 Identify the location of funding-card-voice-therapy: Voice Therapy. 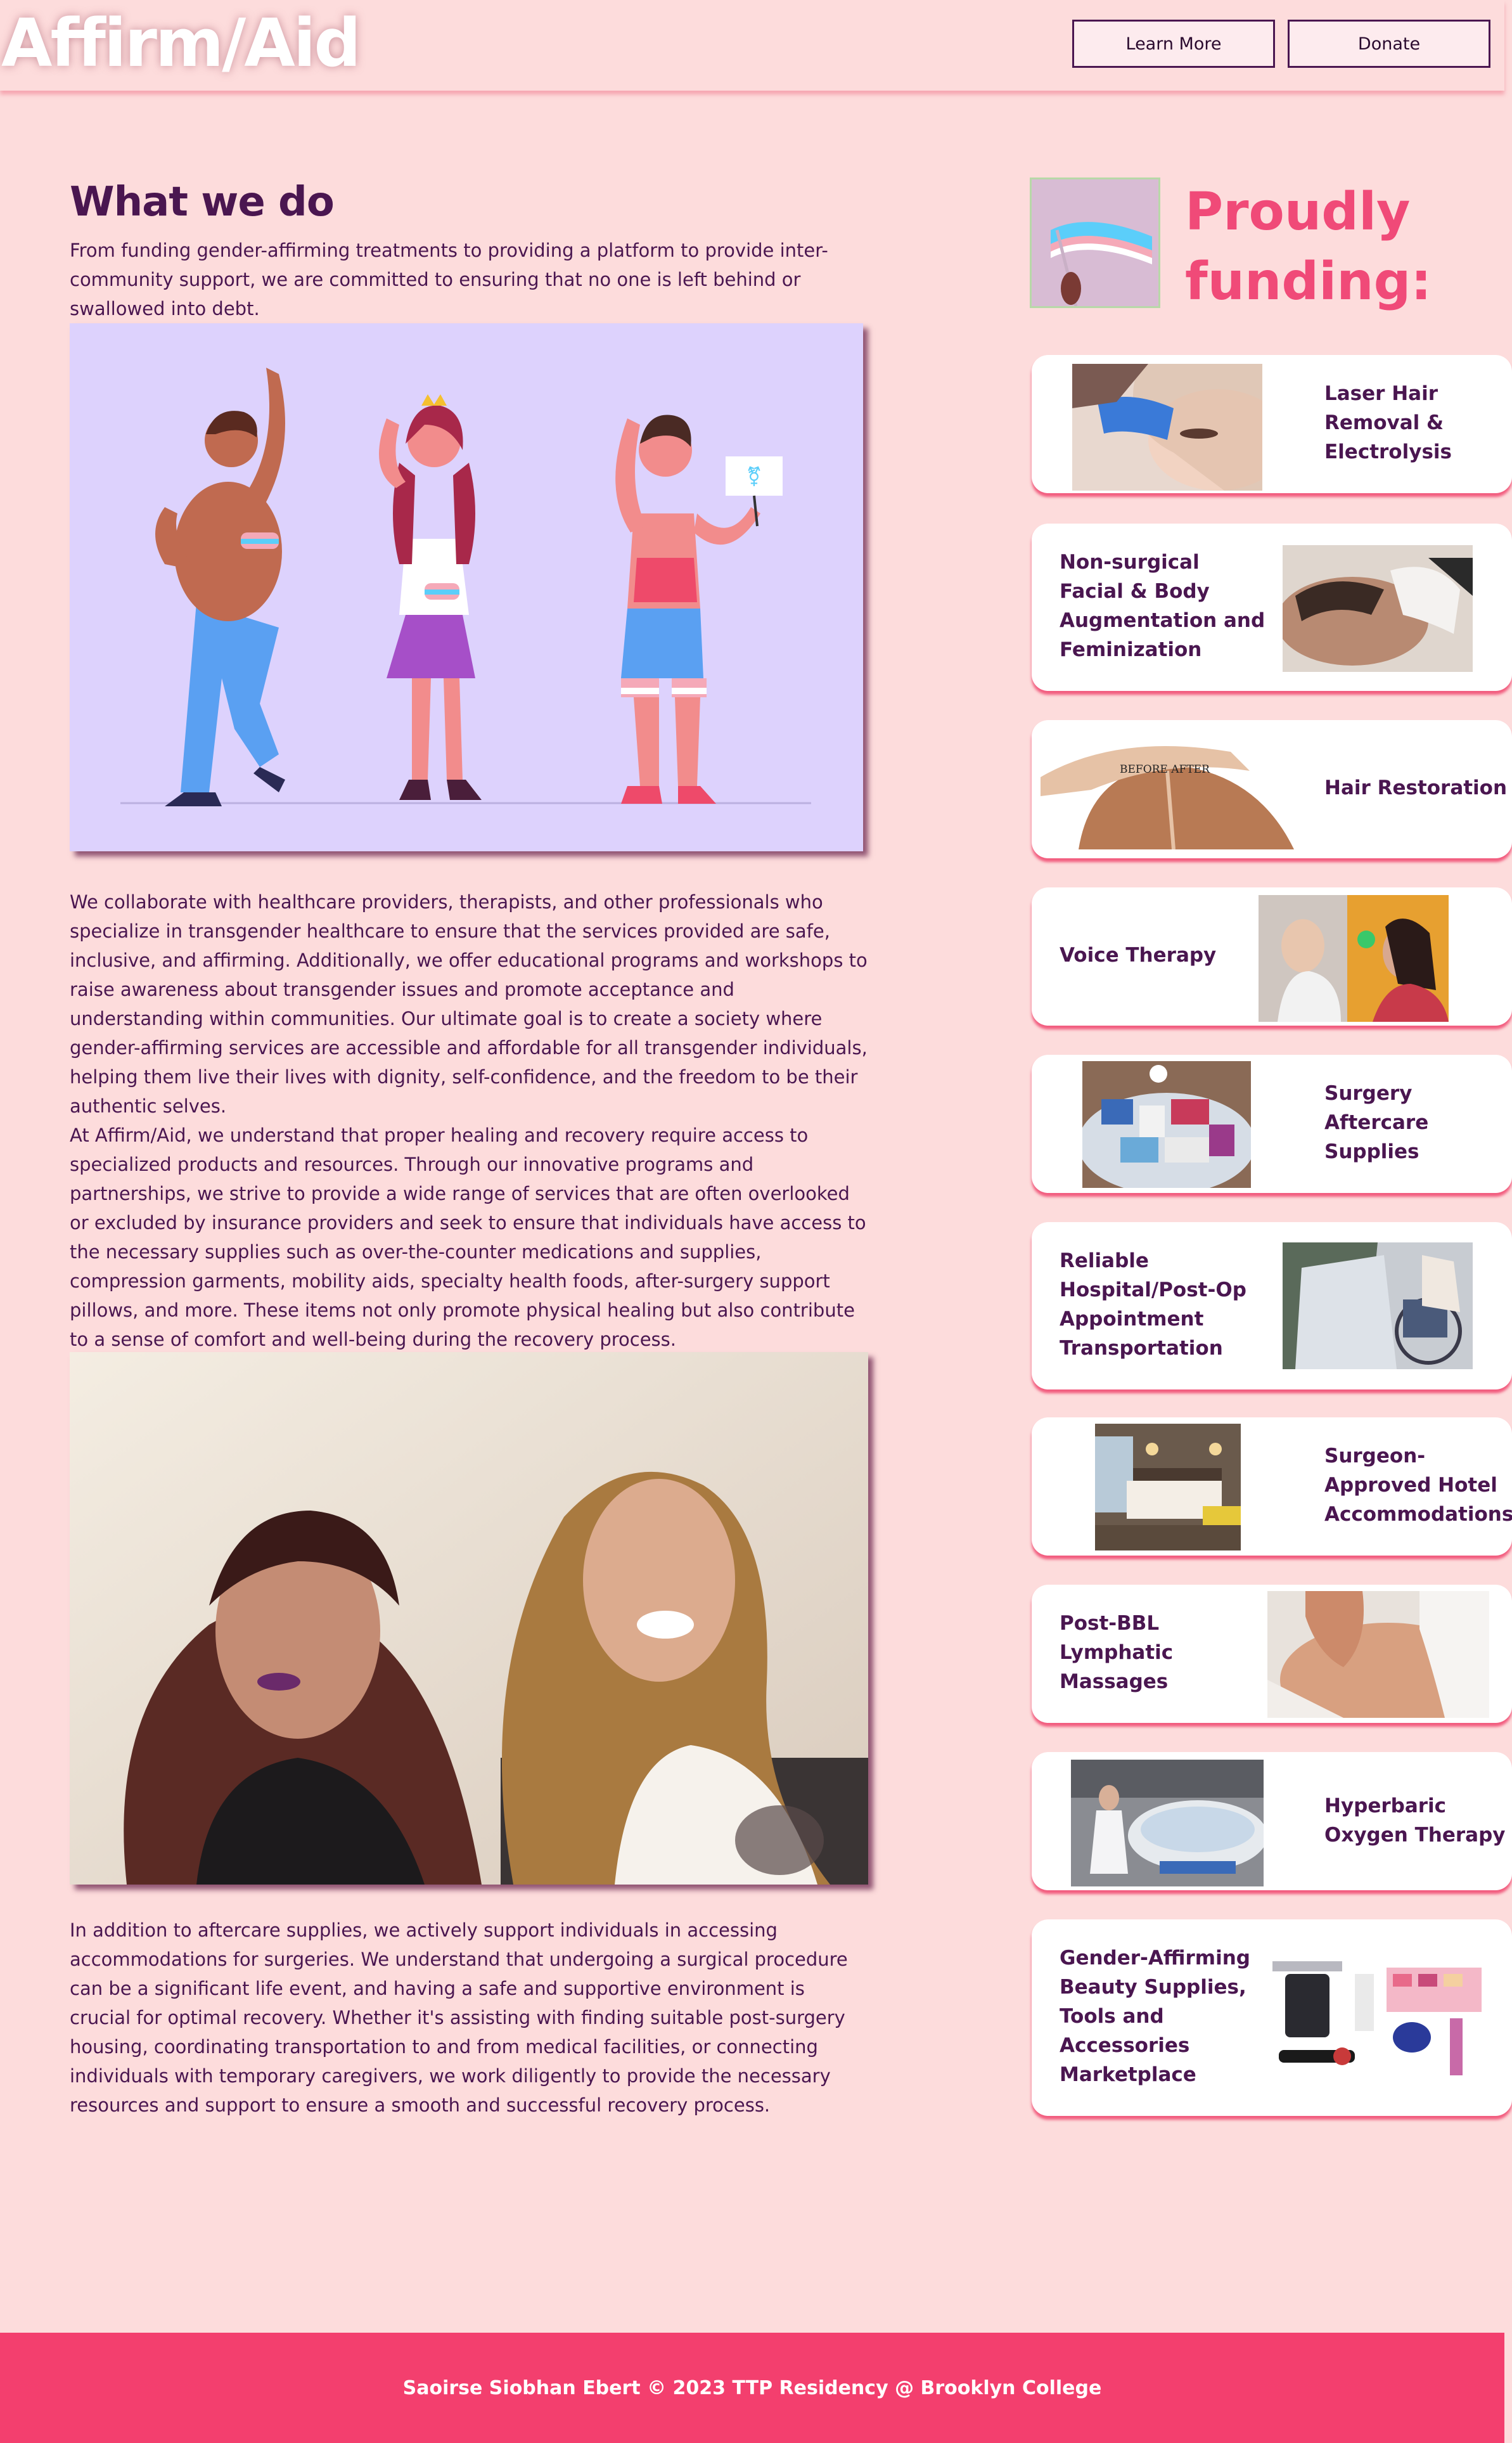
(1272, 957).